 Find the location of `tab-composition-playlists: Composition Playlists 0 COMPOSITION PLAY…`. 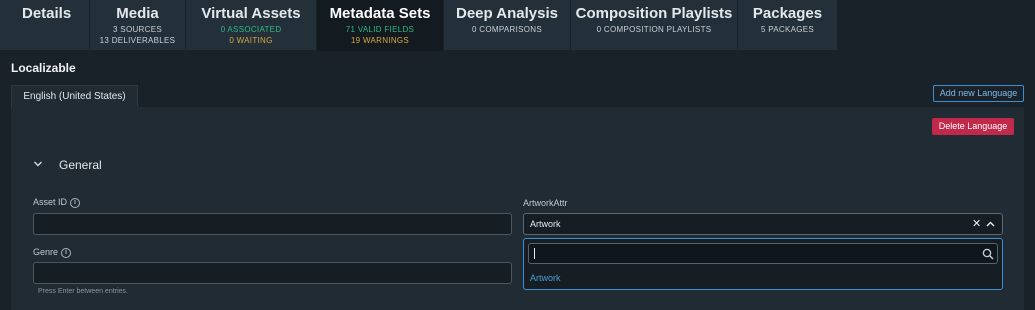

tab-composition-playlists: Composition Playlists 0 COMPOSITION PLAY… is located at coordinates (654, 25).